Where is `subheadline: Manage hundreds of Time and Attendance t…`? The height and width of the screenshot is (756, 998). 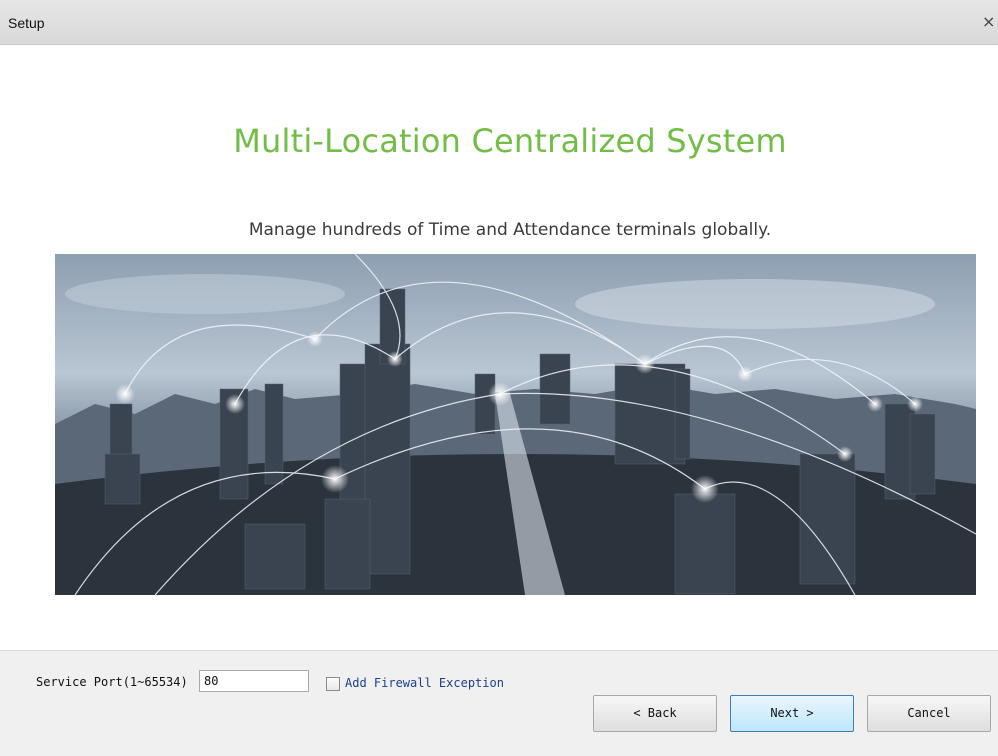 subheadline: Manage hundreds of Time and Attendance t… is located at coordinates (510, 230).